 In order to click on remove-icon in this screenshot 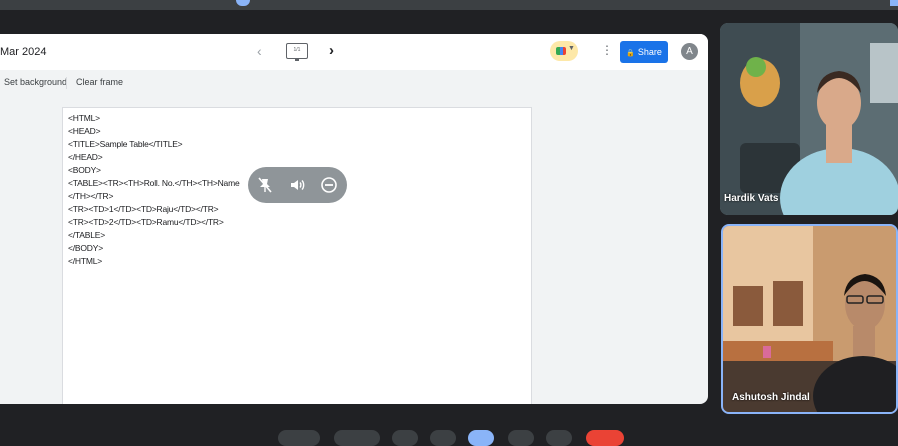, I will do `click(329, 185)`.